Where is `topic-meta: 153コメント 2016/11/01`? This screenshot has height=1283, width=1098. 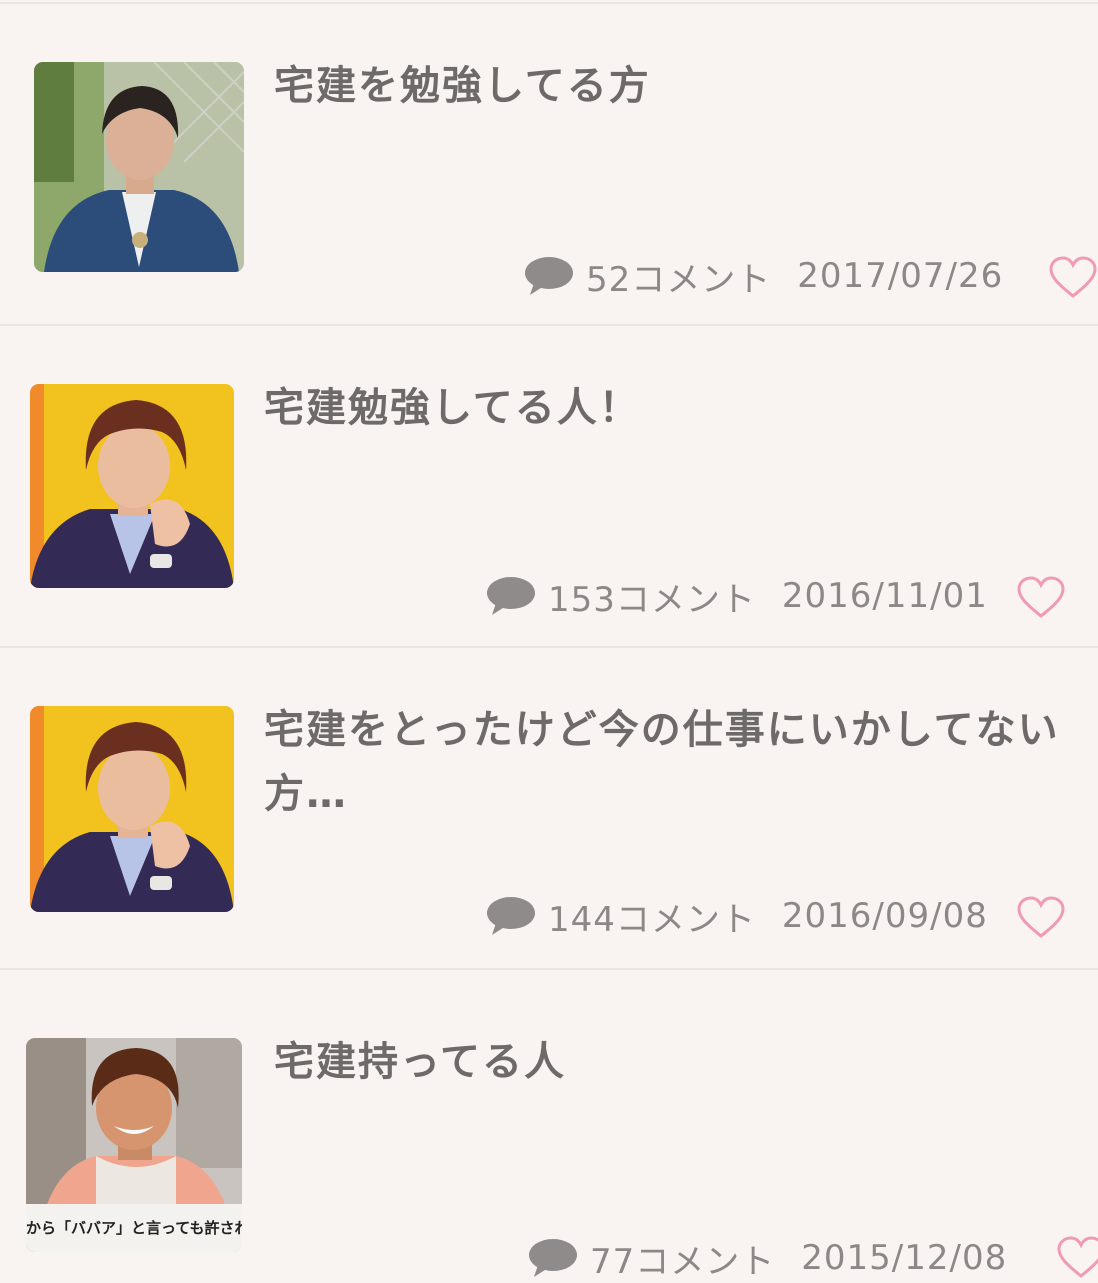
topic-meta: 153コメント 2016/11/01 is located at coordinates (737, 597).